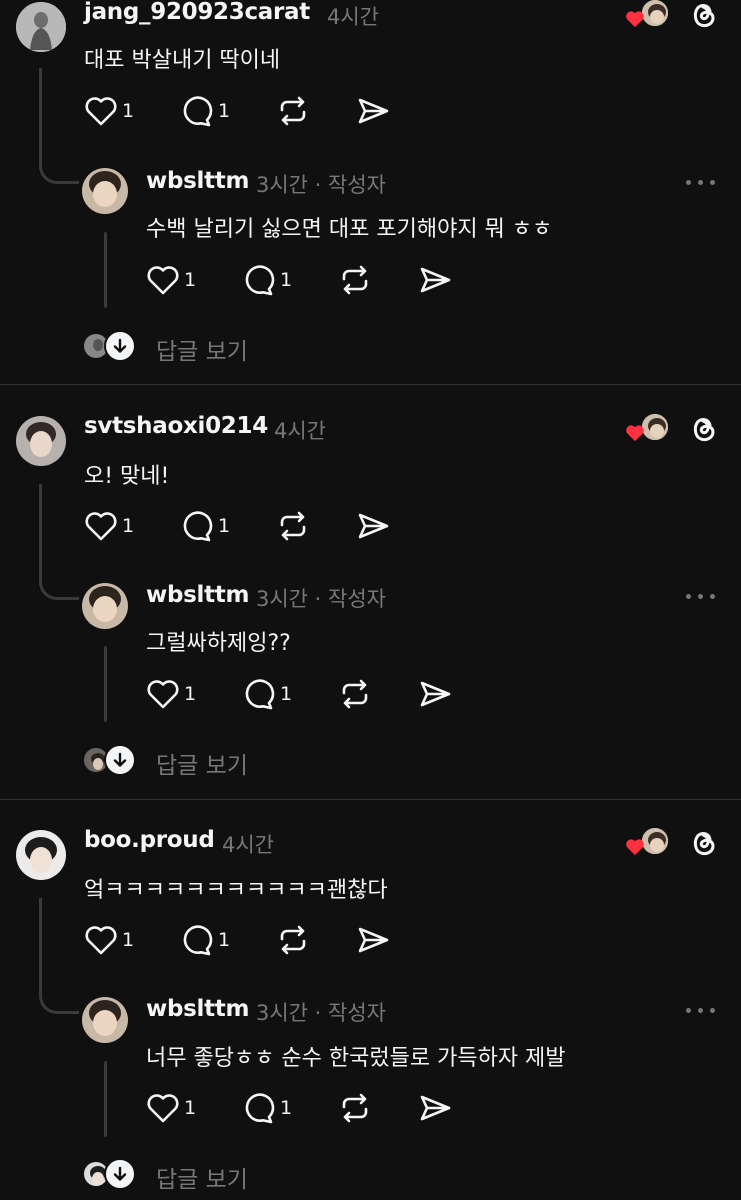 This screenshot has height=1200, width=741. I want to click on comment-text: 엌ㅋㅋㅋㅋㅋㅋㅋㅋㅋㅋㅋ괜찮다, so click(236, 890).